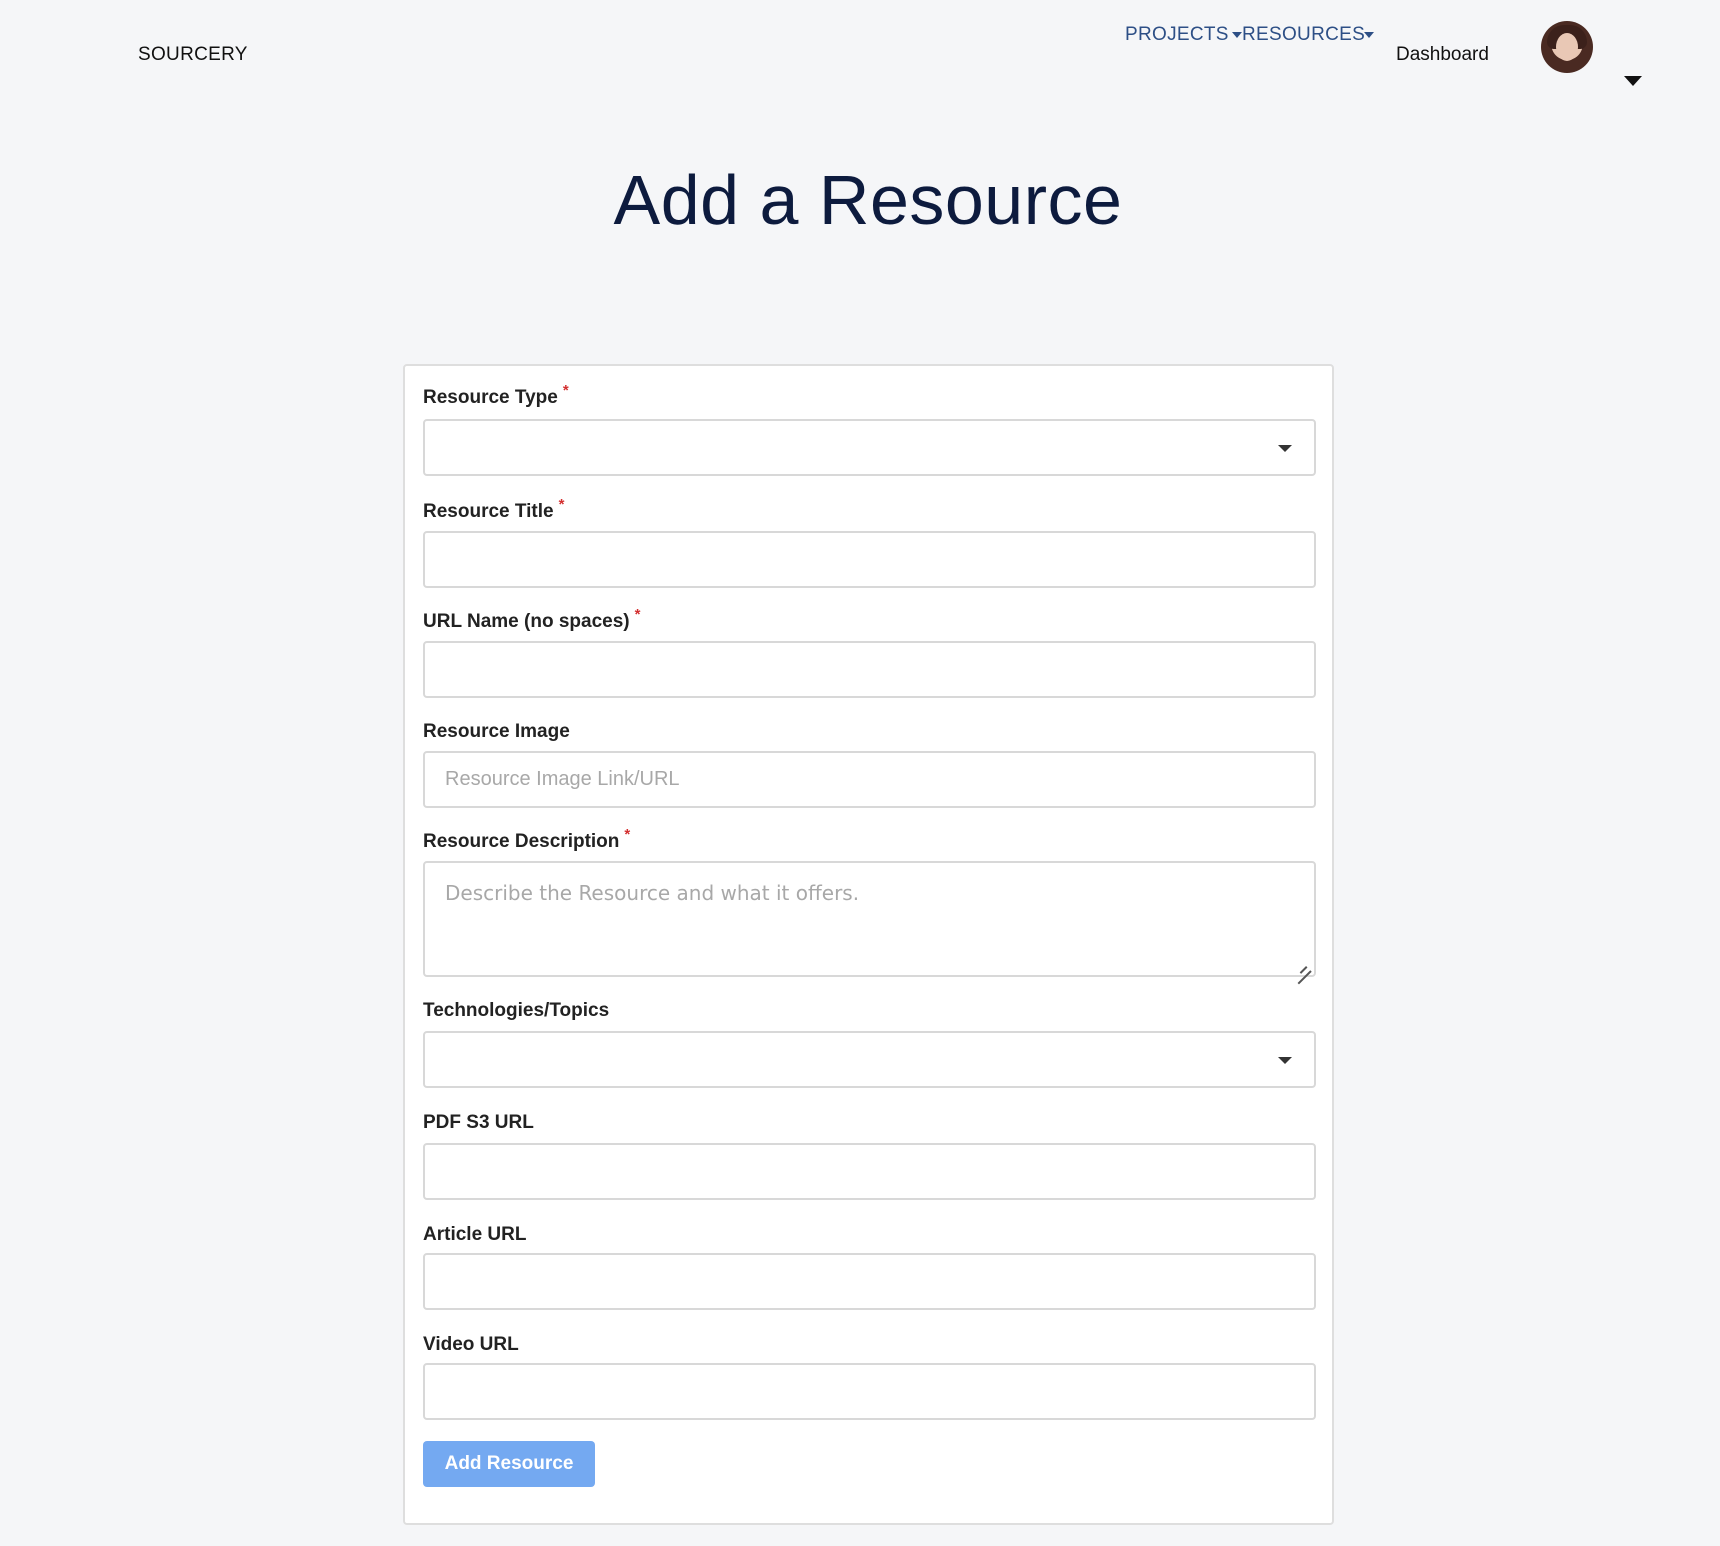 The width and height of the screenshot is (1720, 1546). I want to click on resource-title-label: Resource Title *, so click(493, 509).